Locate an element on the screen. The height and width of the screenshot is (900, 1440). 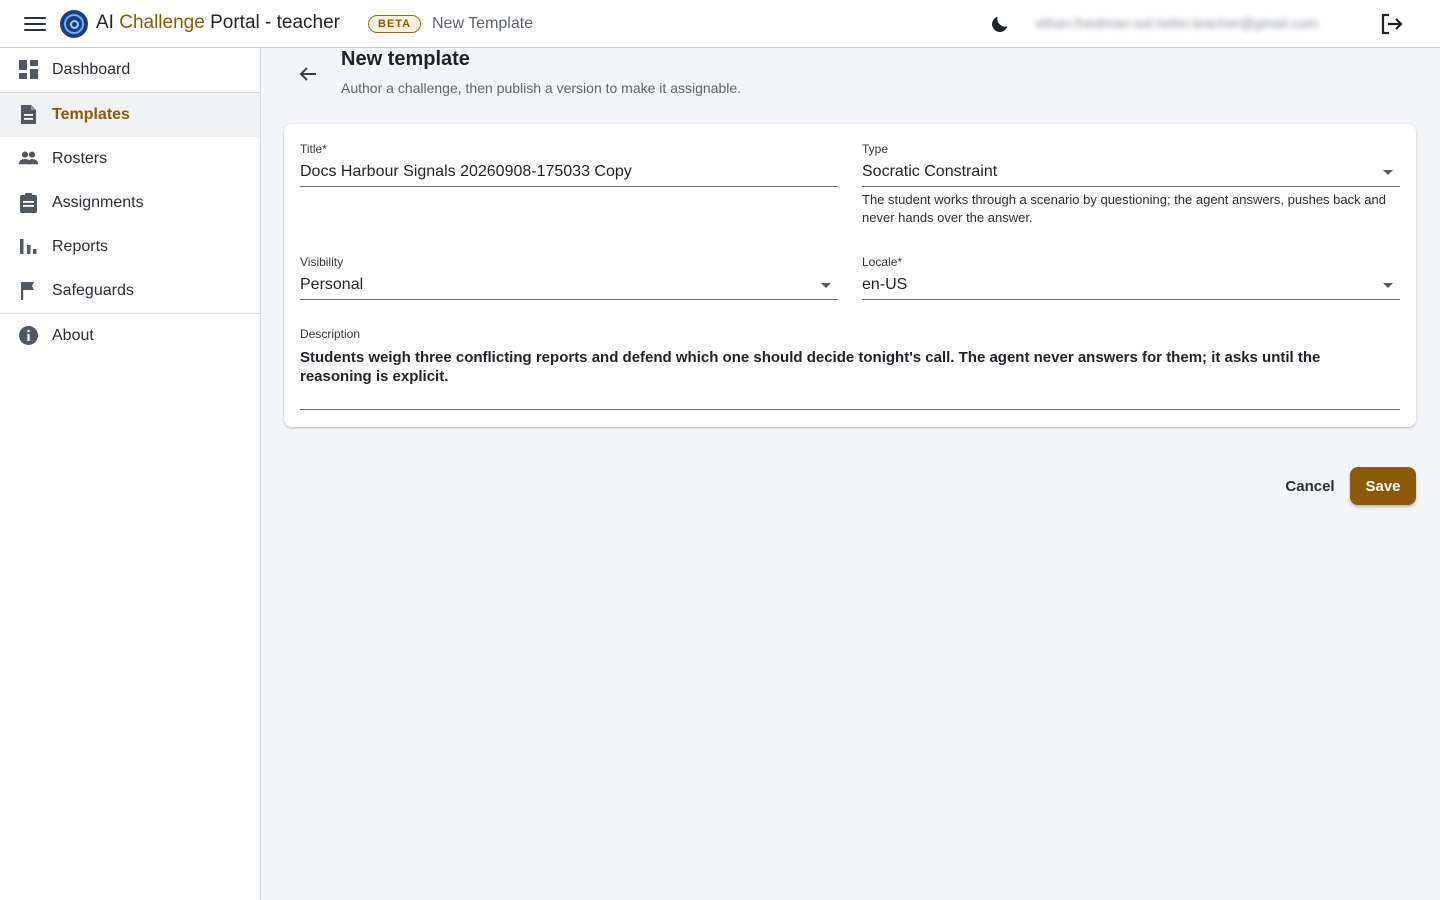
sidebar-item-label: Reports is located at coordinates (80, 246).